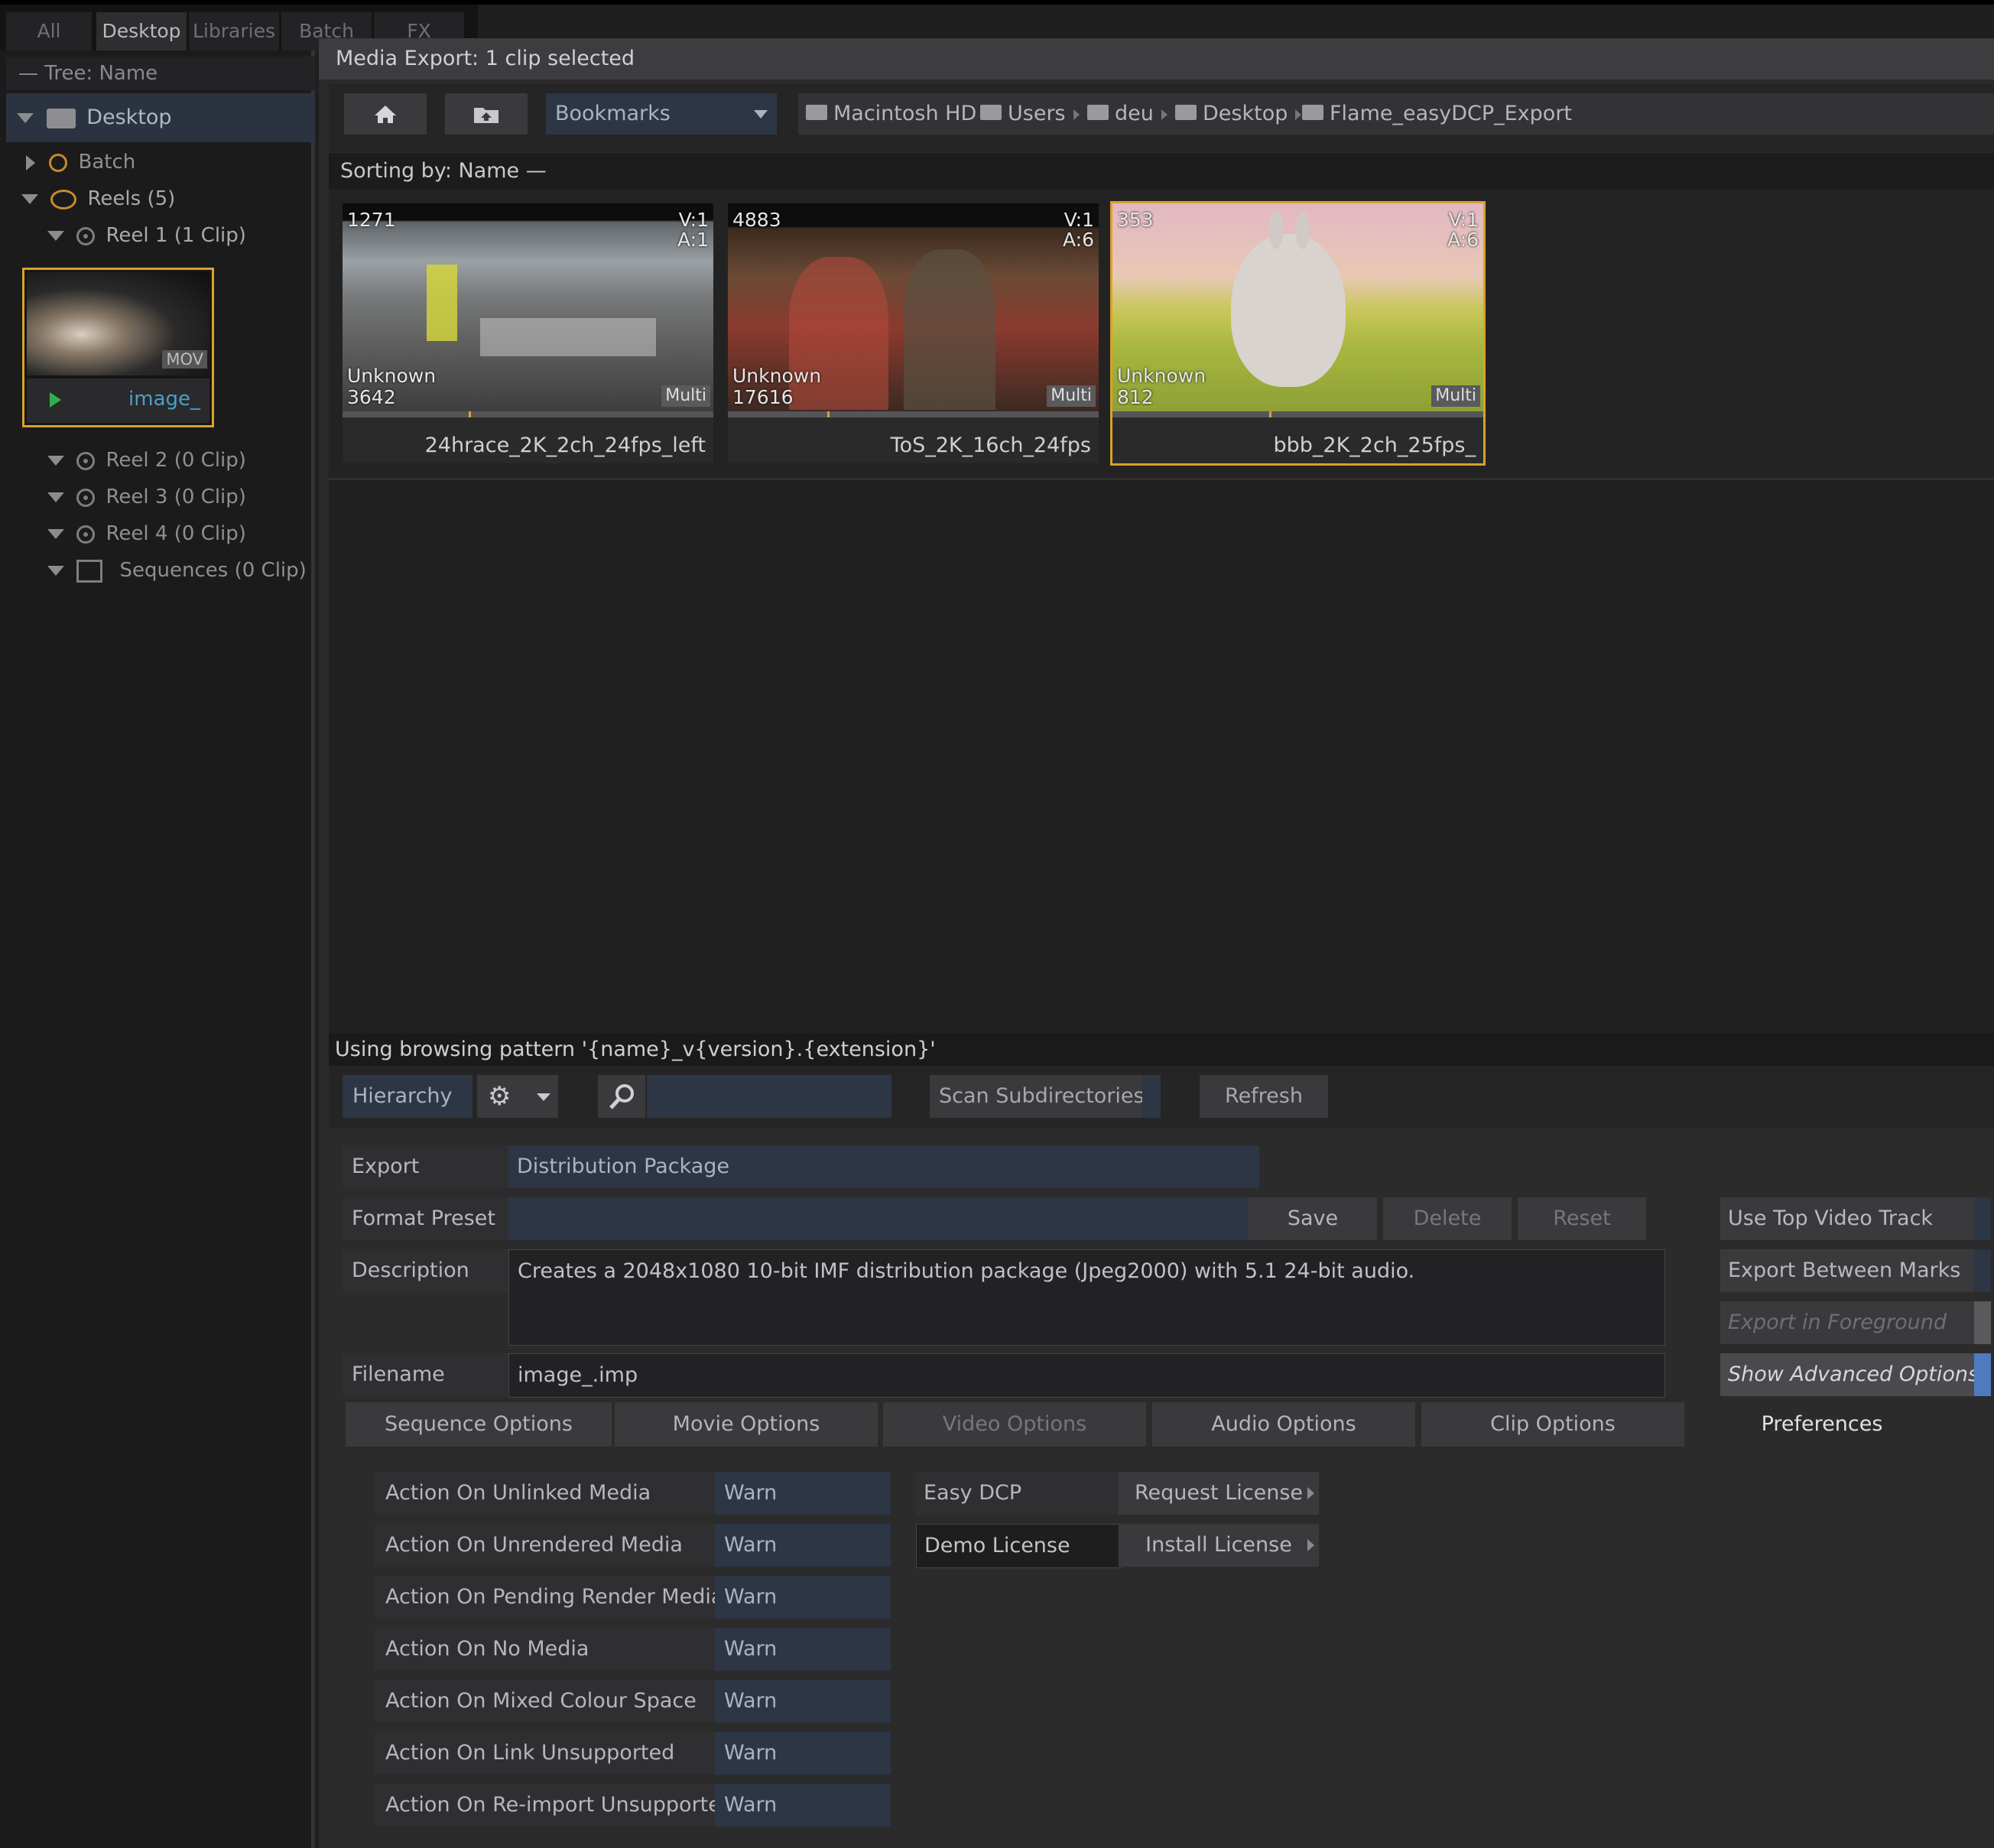  I want to click on gear-icon: ⚙, so click(499, 1096).